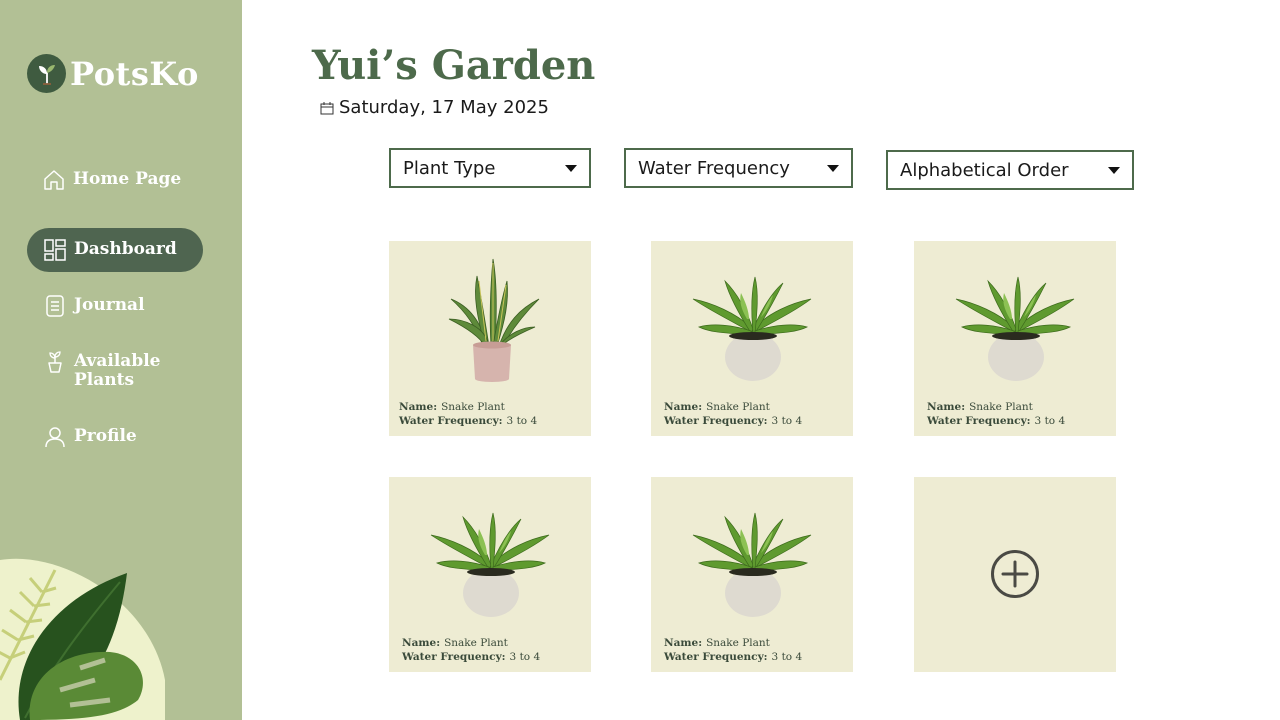 Image resolution: width=1280 pixels, height=720 pixels. Describe the element at coordinates (55, 306) in the screenshot. I see `journal-icon` at that location.